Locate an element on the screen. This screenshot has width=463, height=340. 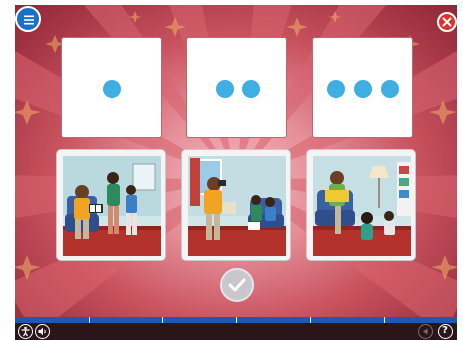
menu-icon is located at coordinates (29, 20).